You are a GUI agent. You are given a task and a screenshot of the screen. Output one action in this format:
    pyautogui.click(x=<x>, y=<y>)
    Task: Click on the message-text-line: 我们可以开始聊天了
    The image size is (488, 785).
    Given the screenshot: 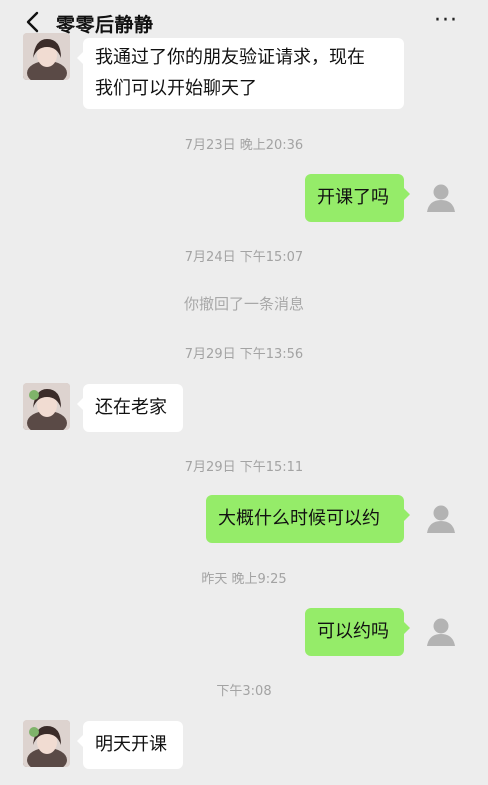 What is the action you would take?
    pyautogui.click(x=176, y=88)
    